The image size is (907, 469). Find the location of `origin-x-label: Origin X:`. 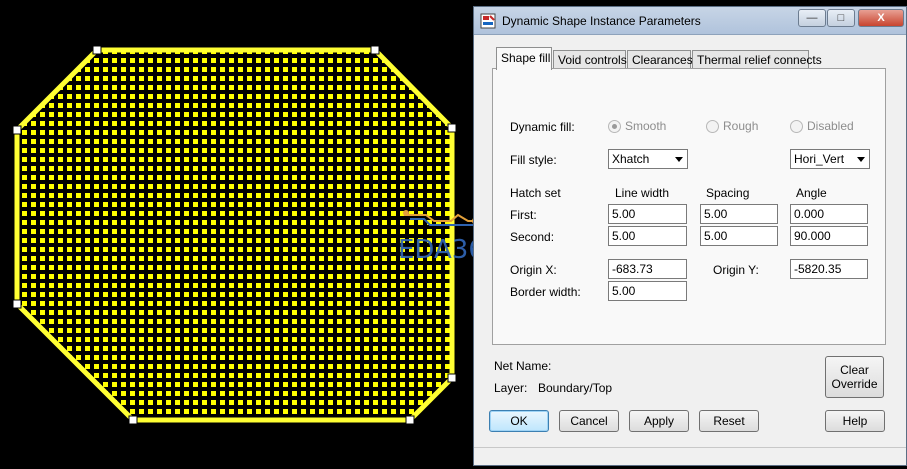

origin-x-label: Origin X: is located at coordinates (533, 270).